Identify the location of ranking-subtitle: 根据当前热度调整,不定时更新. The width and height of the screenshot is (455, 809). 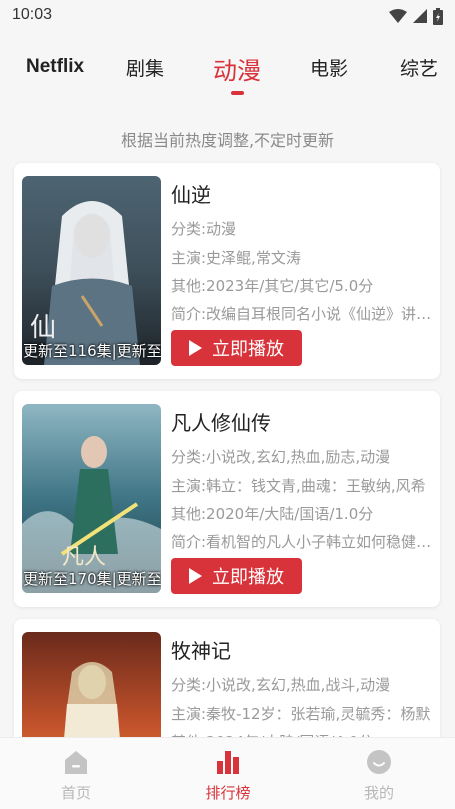
(227, 140).